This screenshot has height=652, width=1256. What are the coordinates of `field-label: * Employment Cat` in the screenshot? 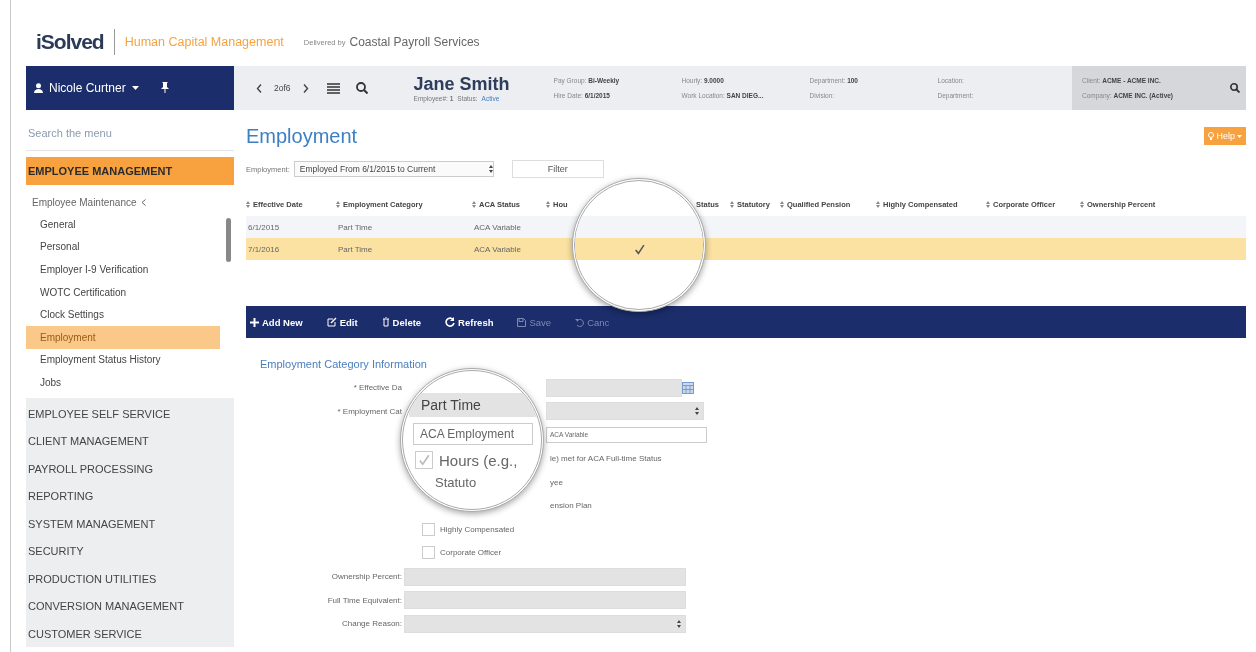 It's located at (369, 411).